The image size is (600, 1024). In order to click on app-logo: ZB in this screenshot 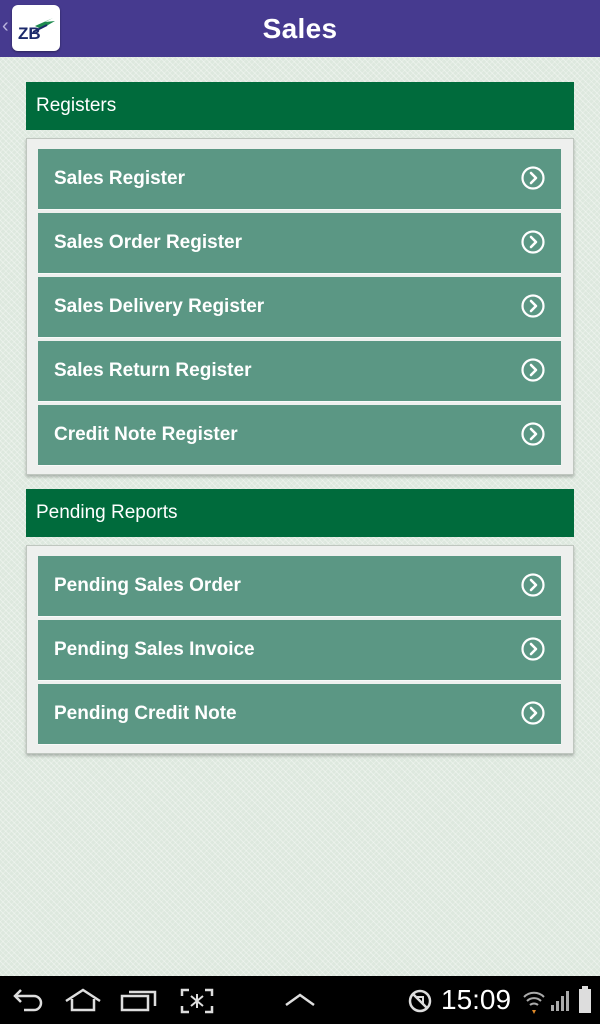, I will do `click(36, 28)`.